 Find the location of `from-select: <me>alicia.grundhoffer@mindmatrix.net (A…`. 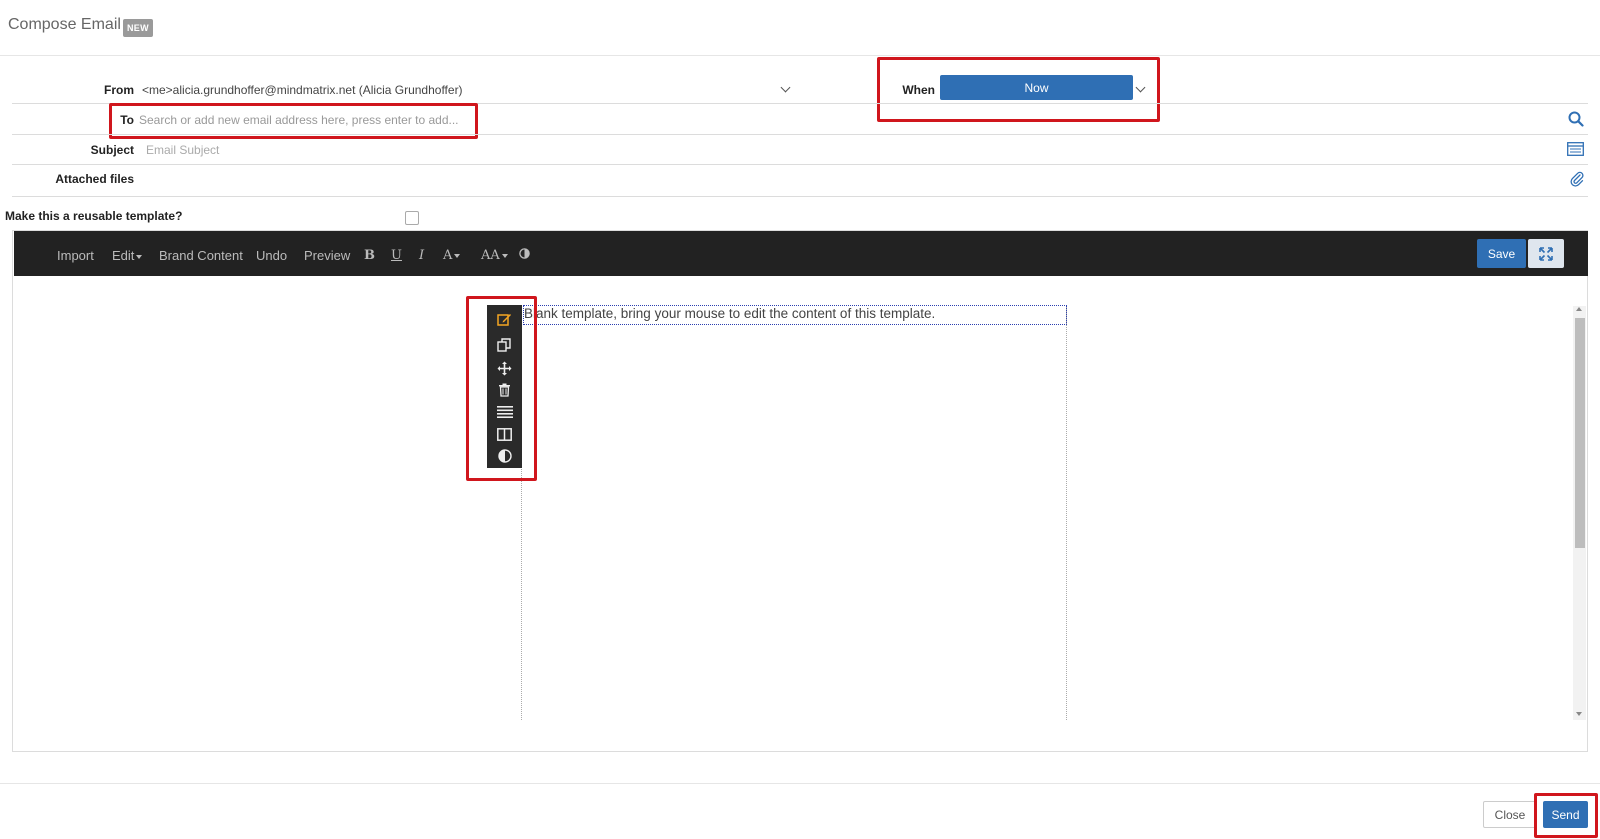

from-select: <me>alicia.grundhoffer@mindmatrix.net (A… is located at coordinates (302, 90).